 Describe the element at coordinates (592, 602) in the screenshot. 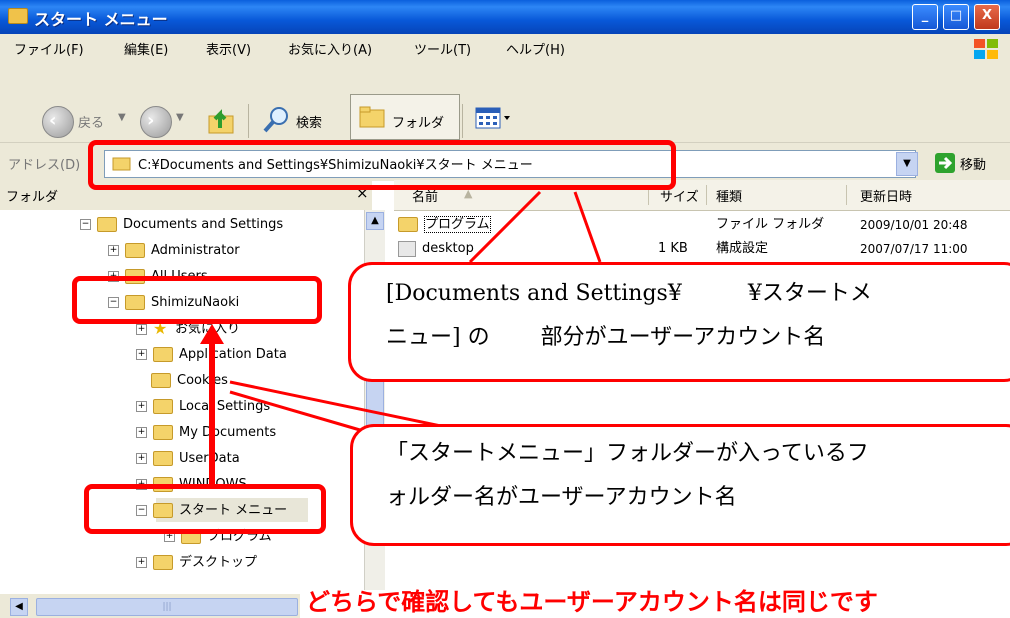

I see `bottom-note: どちらで確認してもユーザーアカウント名は同じです` at that location.